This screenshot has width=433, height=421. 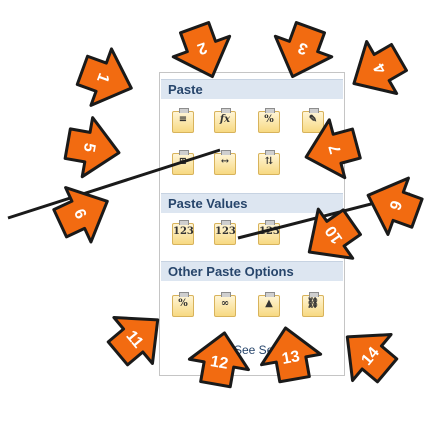 I want to click on callout-arrow-1: 1, so click(x=107, y=79).